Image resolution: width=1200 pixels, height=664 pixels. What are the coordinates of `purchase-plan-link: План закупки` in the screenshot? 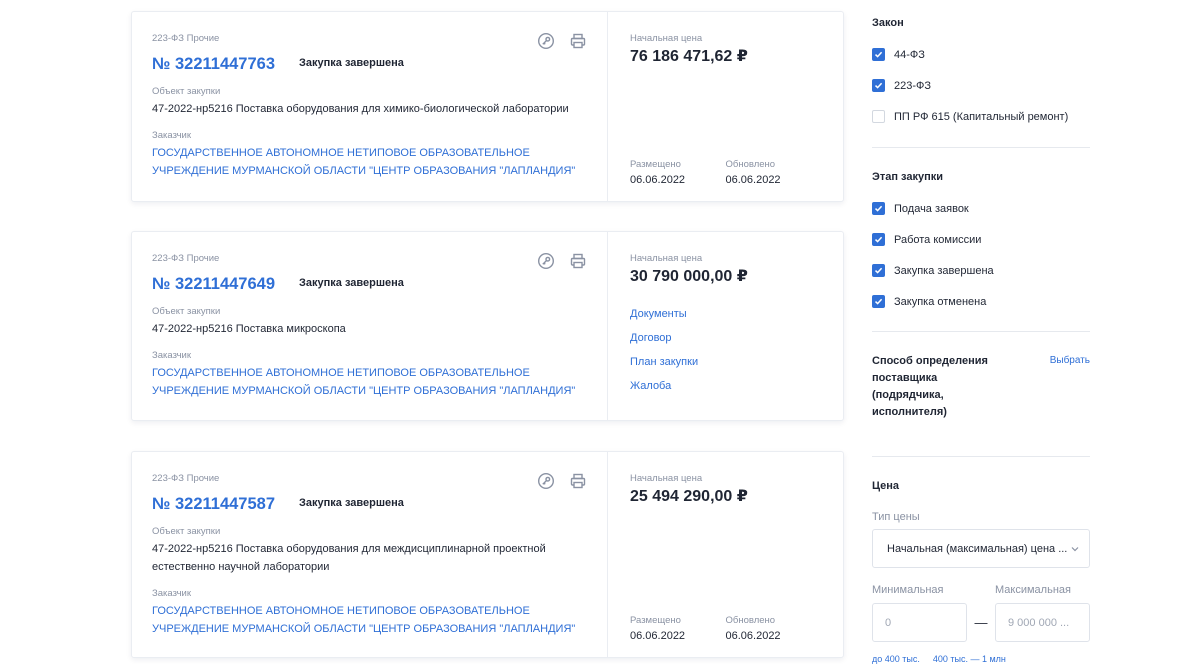 It's located at (725, 367).